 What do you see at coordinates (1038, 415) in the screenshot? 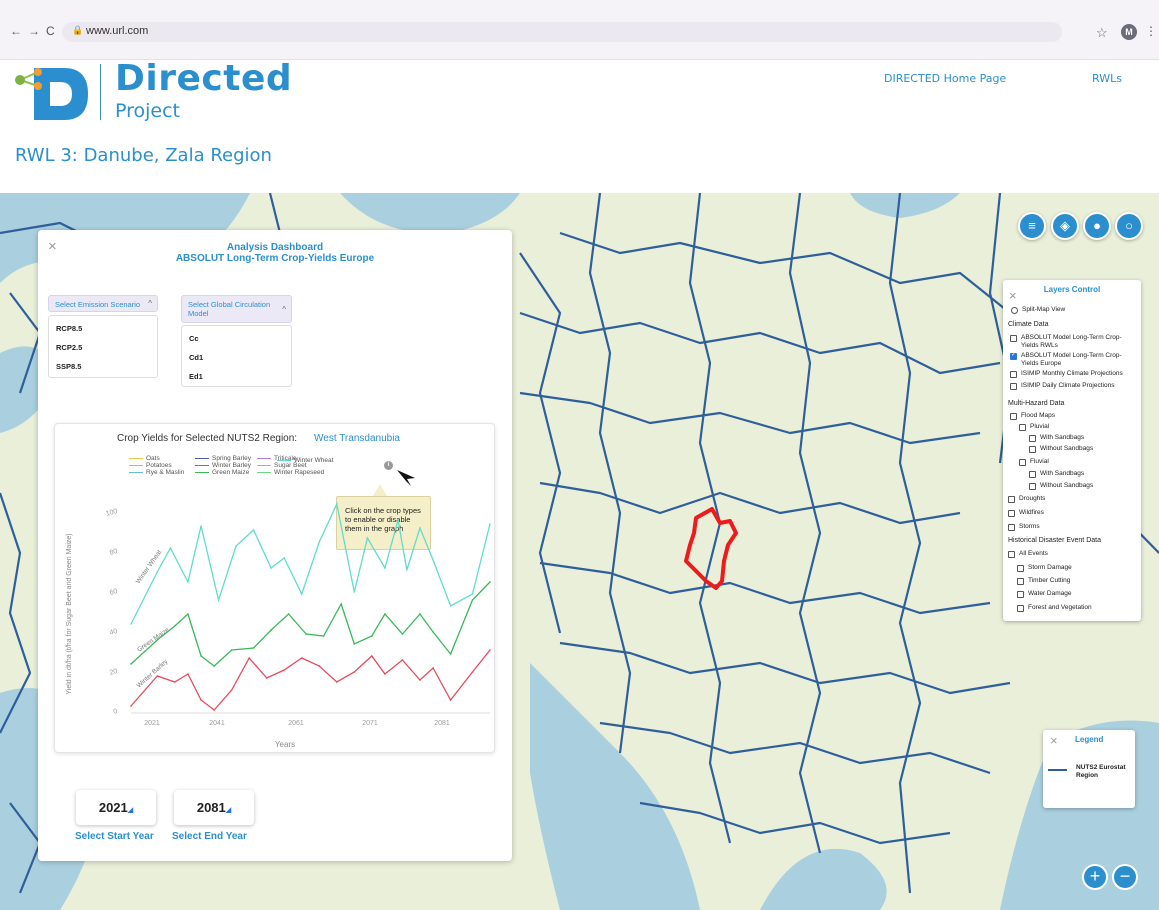
I see `layer-label: Flood Maps` at bounding box center [1038, 415].